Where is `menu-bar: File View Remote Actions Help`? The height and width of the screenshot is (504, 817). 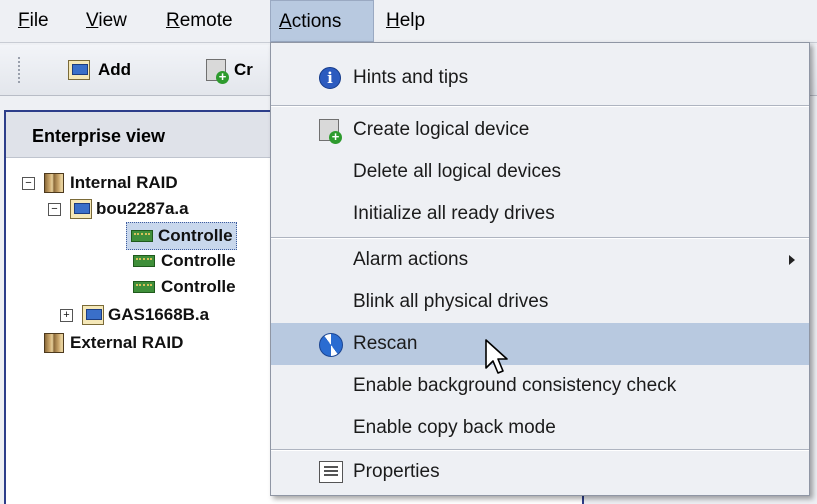
menu-bar: File View Remote Actions Help is located at coordinates (408, 21).